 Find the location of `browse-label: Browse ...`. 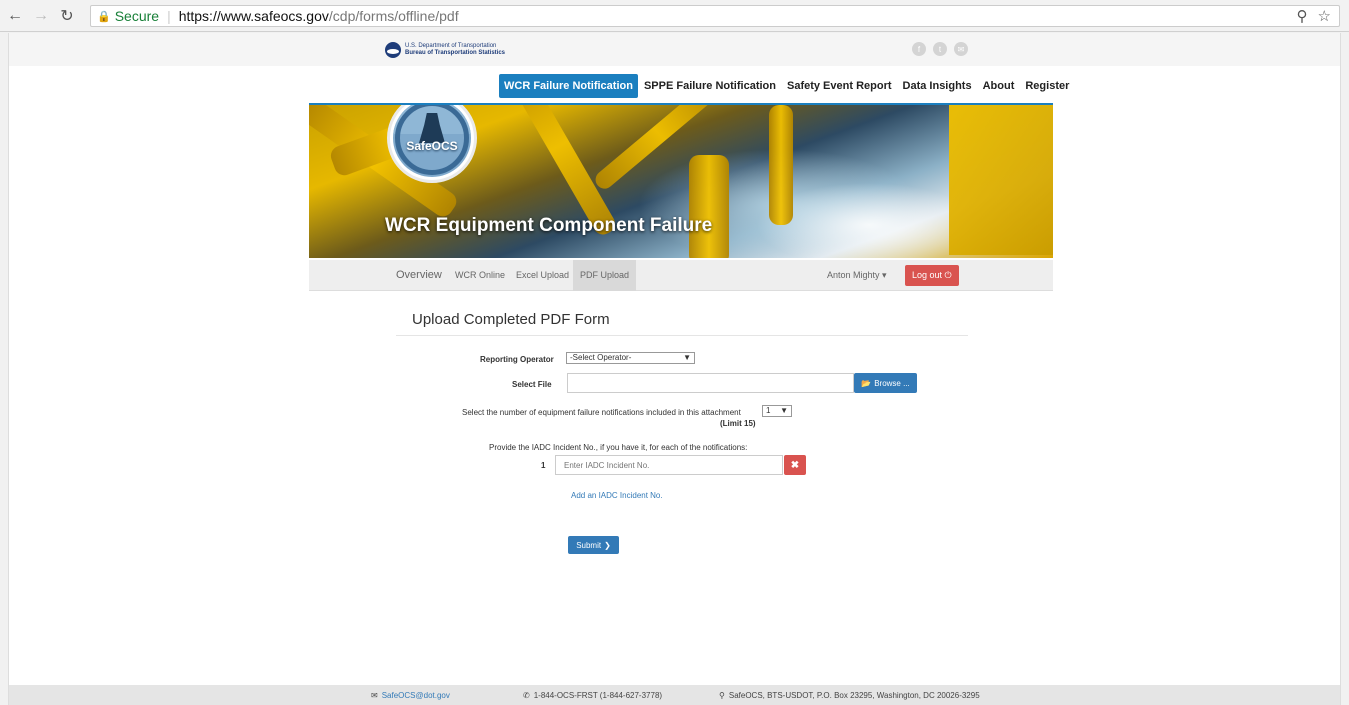

browse-label: Browse ... is located at coordinates (892, 383).